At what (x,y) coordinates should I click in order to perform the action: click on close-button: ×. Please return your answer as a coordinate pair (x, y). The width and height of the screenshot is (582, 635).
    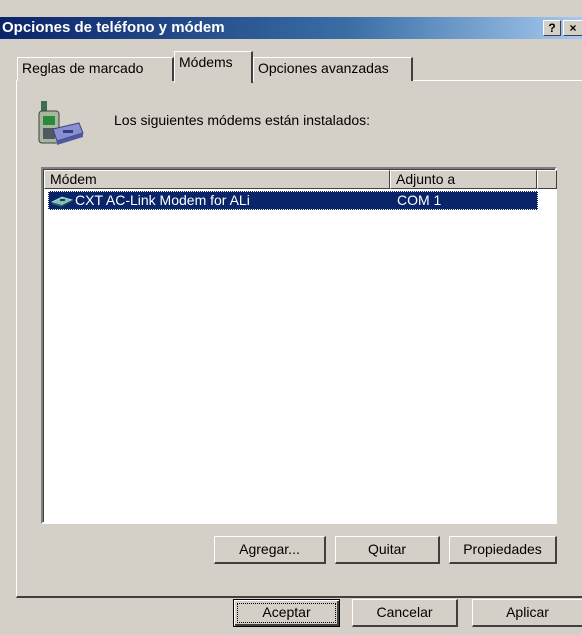
    Looking at the image, I should click on (572, 28).